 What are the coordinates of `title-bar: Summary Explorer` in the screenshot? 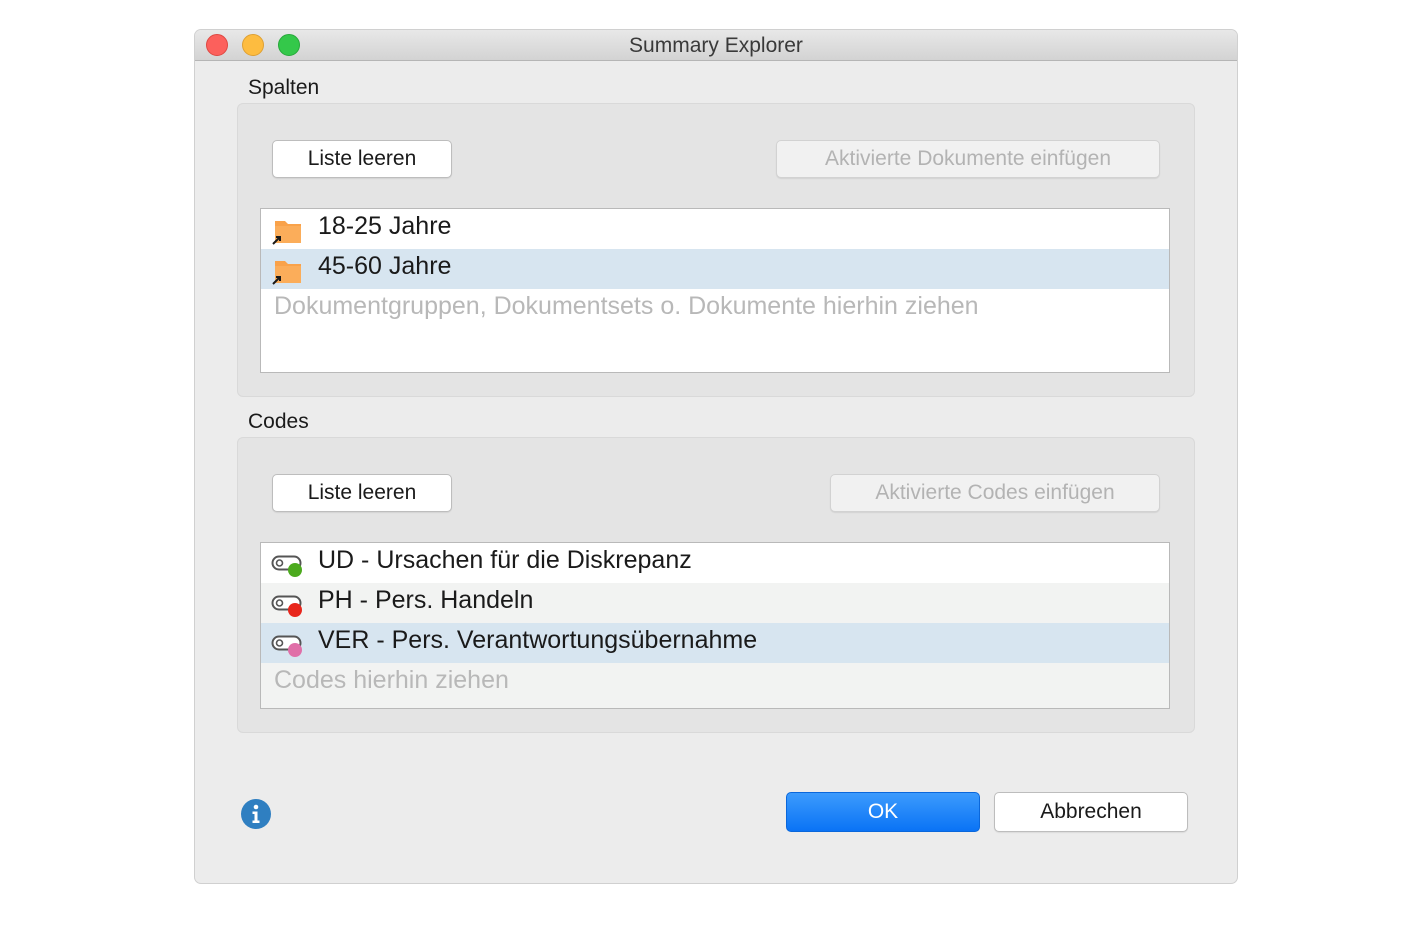 It's located at (716, 45).